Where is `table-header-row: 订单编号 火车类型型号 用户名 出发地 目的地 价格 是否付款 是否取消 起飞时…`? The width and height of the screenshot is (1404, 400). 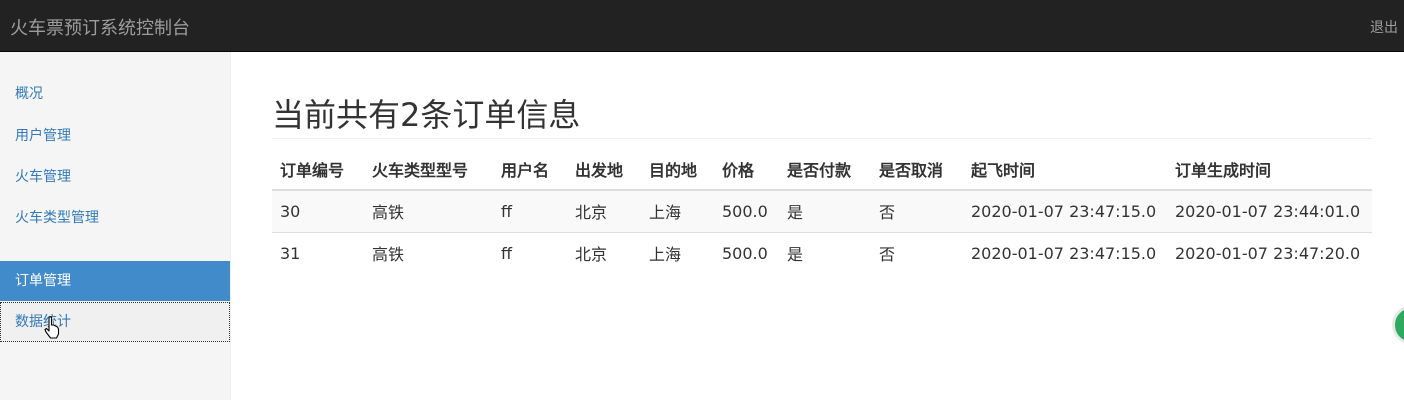
table-header-row: 订单编号 火车类型型号 用户名 出发地 目的地 价格 是否付款 是否取消 起飞时… is located at coordinates (822, 169).